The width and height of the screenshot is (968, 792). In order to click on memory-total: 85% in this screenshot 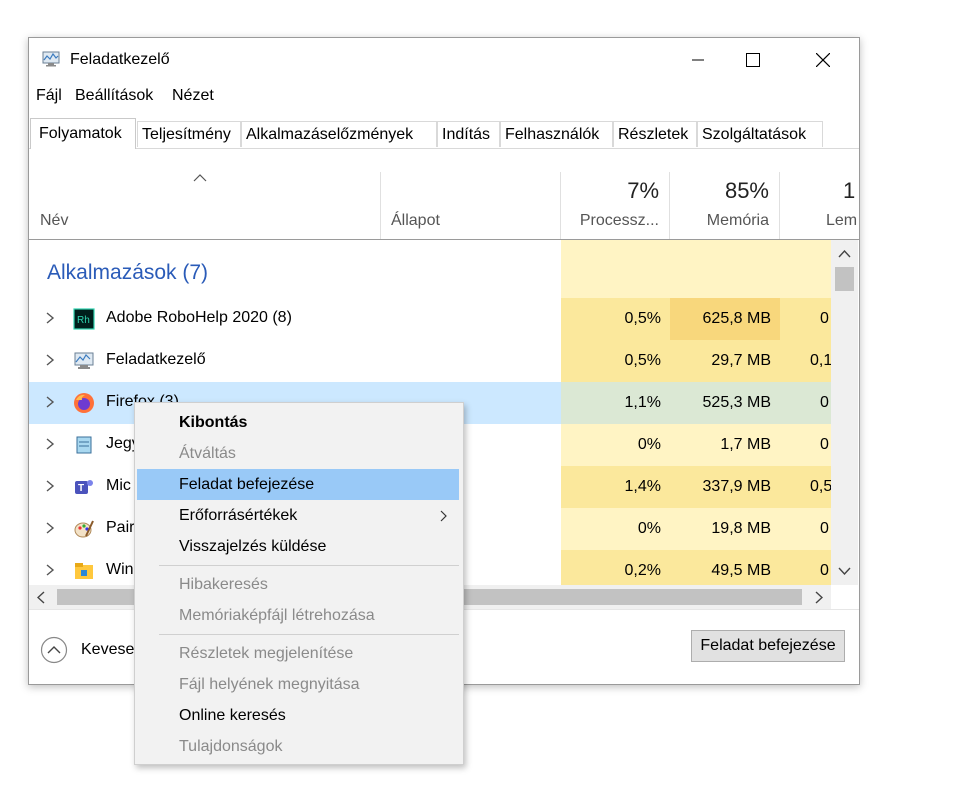, I will do `click(746, 190)`.